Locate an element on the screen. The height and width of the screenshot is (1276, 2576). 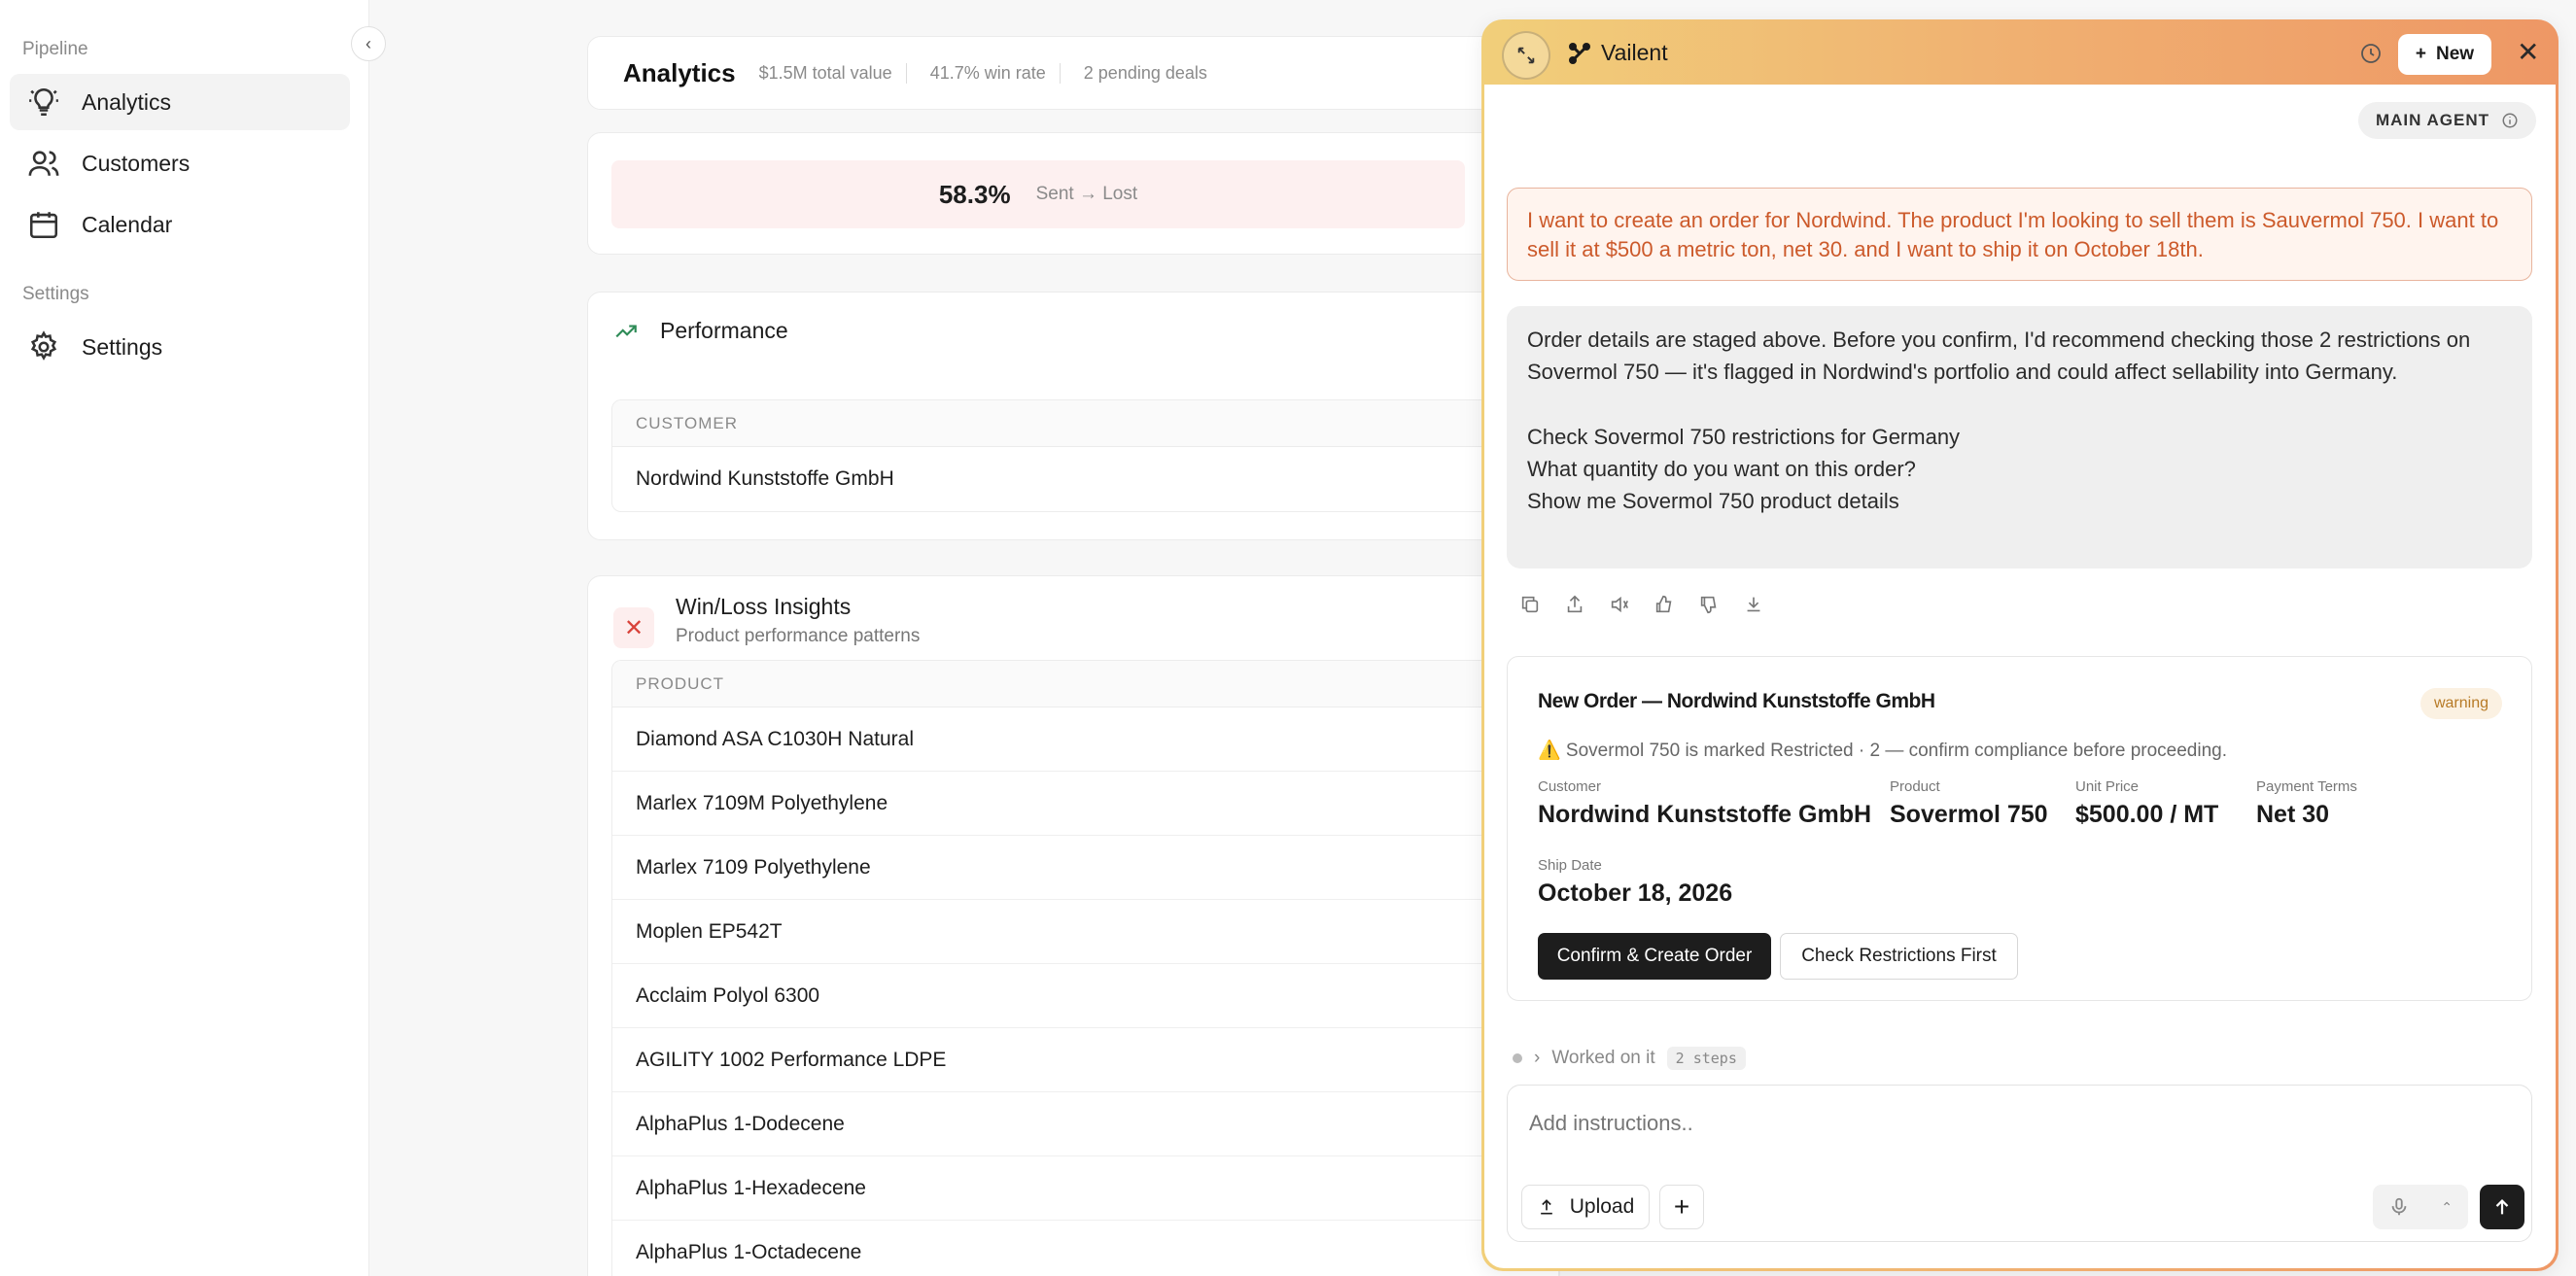
suggestion-item: Show me Sovermol 750 product details is located at coordinates (2019, 501).